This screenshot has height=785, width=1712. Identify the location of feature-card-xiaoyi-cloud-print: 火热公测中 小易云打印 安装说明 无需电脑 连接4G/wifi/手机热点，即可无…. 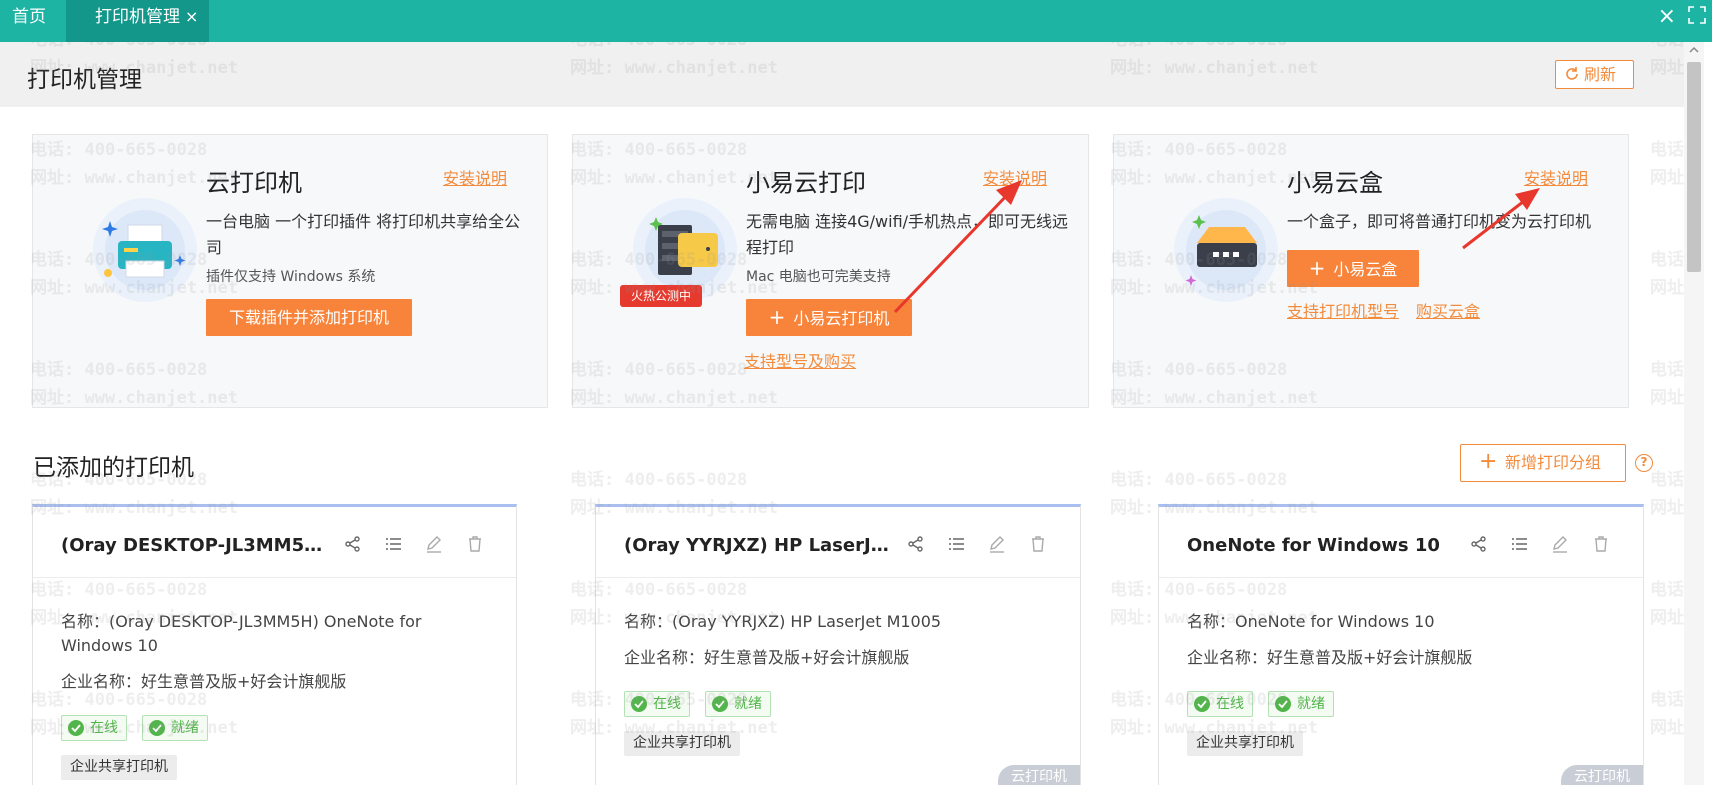
(830, 271).